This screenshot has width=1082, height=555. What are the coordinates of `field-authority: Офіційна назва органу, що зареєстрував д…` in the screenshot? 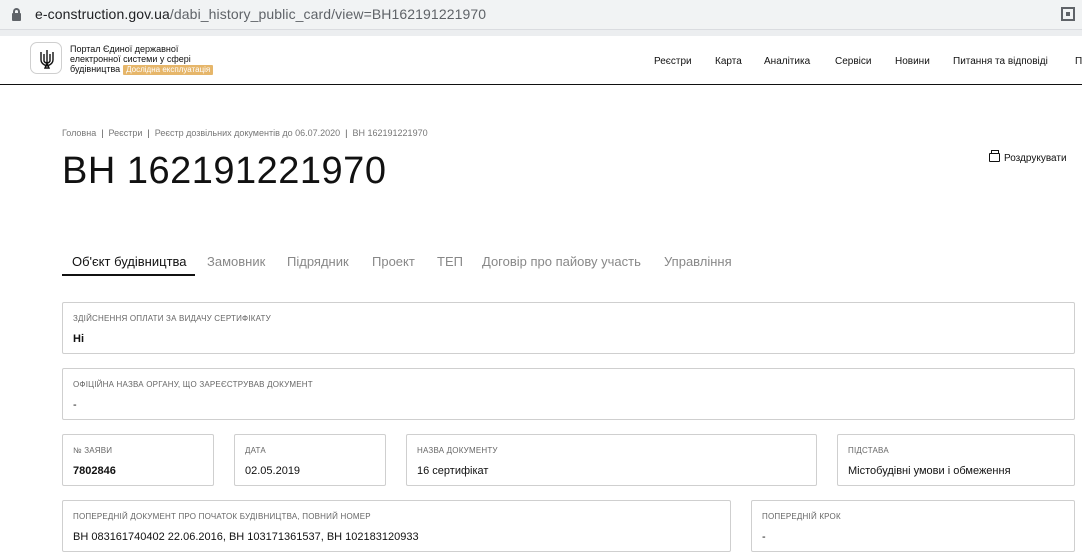 It's located at (568, 394).